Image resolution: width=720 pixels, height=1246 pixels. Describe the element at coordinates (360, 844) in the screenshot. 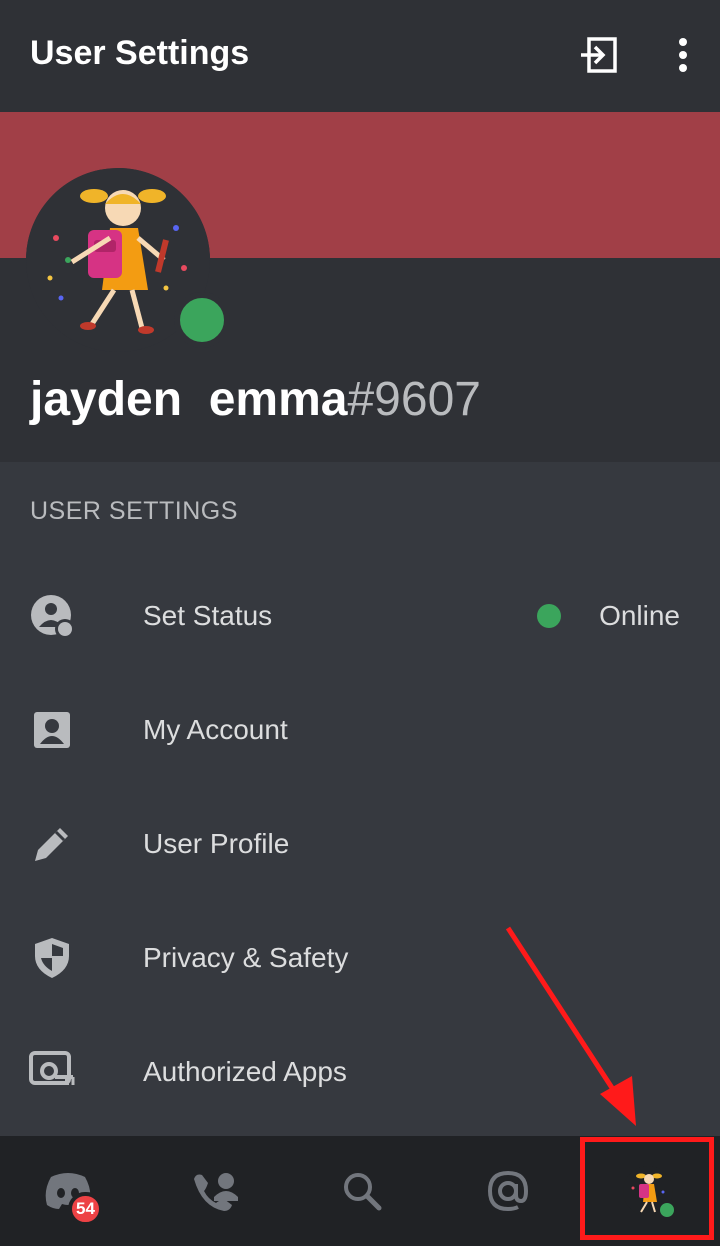

I see `menu-item-user-profile: User Profile` at that location.